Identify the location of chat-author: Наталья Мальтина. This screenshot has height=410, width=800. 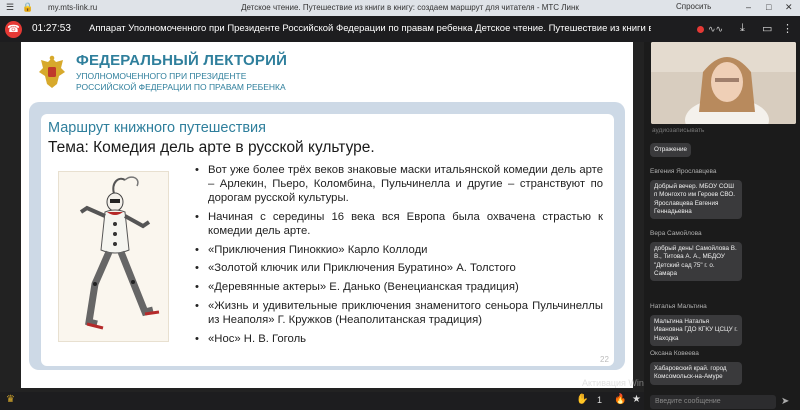
(678, 306).